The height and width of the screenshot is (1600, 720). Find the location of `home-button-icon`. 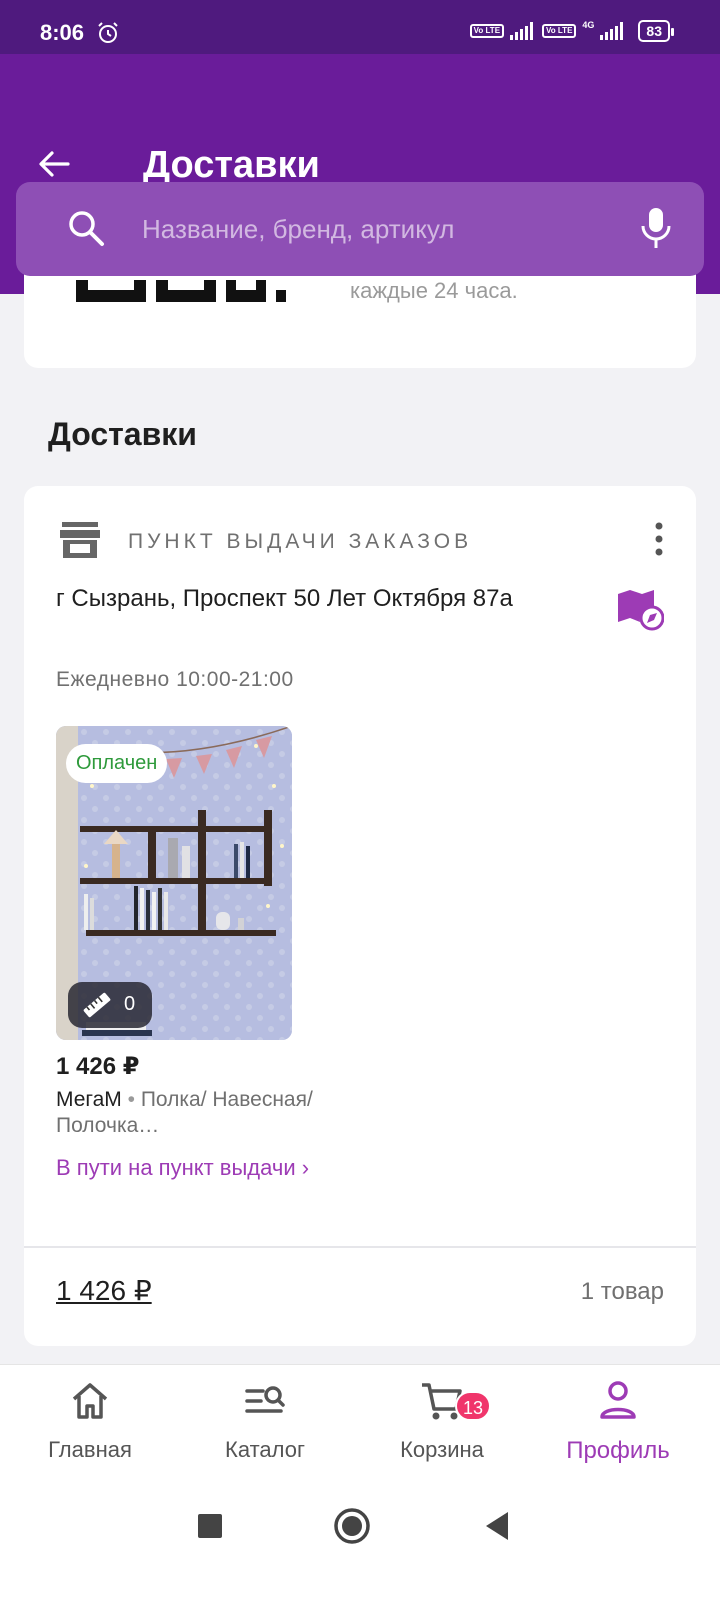

home-button-icon is located at coordinates (352, 1526).